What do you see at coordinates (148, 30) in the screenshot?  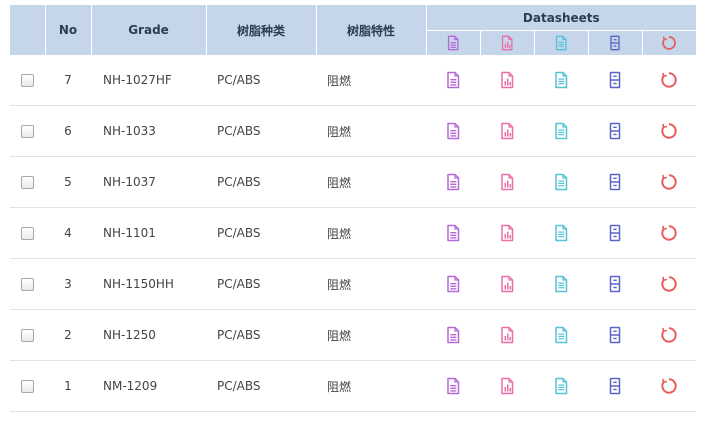 I see `header-grade: Grade` at bounding box center [148, 30].